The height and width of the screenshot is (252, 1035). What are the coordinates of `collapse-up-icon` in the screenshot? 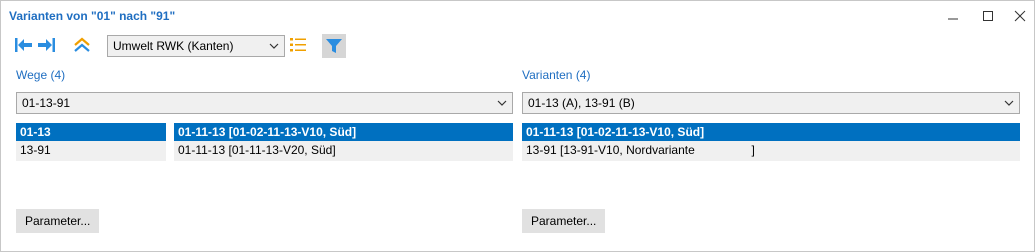 It's located at (82, 45).